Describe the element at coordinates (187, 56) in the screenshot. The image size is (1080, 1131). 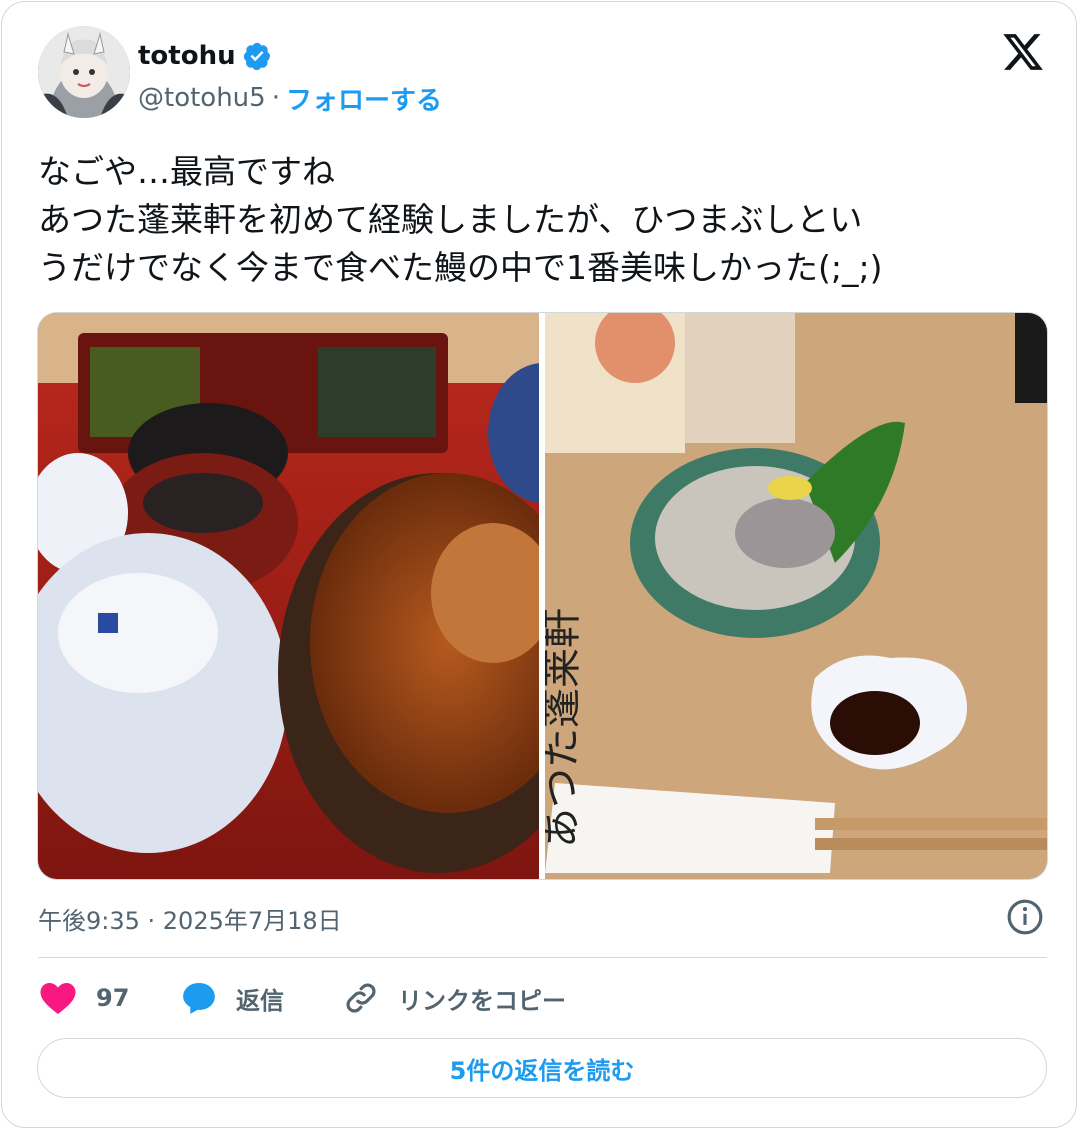
I see `author-name: totohu` at that location.